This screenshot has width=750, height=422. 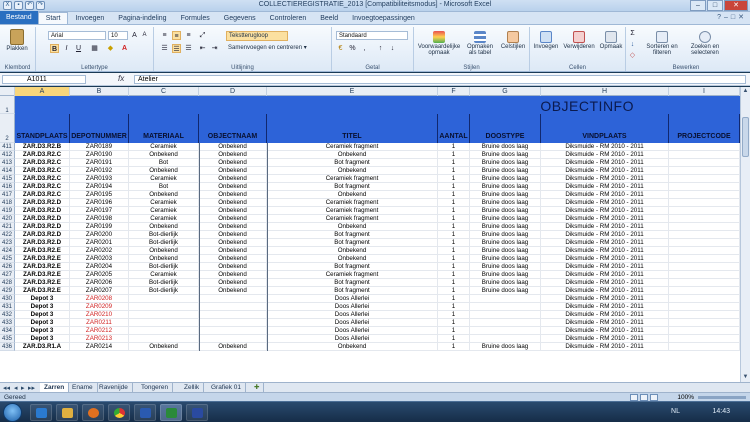 I want to click on number-format-field: Standaard, so click(x=372, y=35).